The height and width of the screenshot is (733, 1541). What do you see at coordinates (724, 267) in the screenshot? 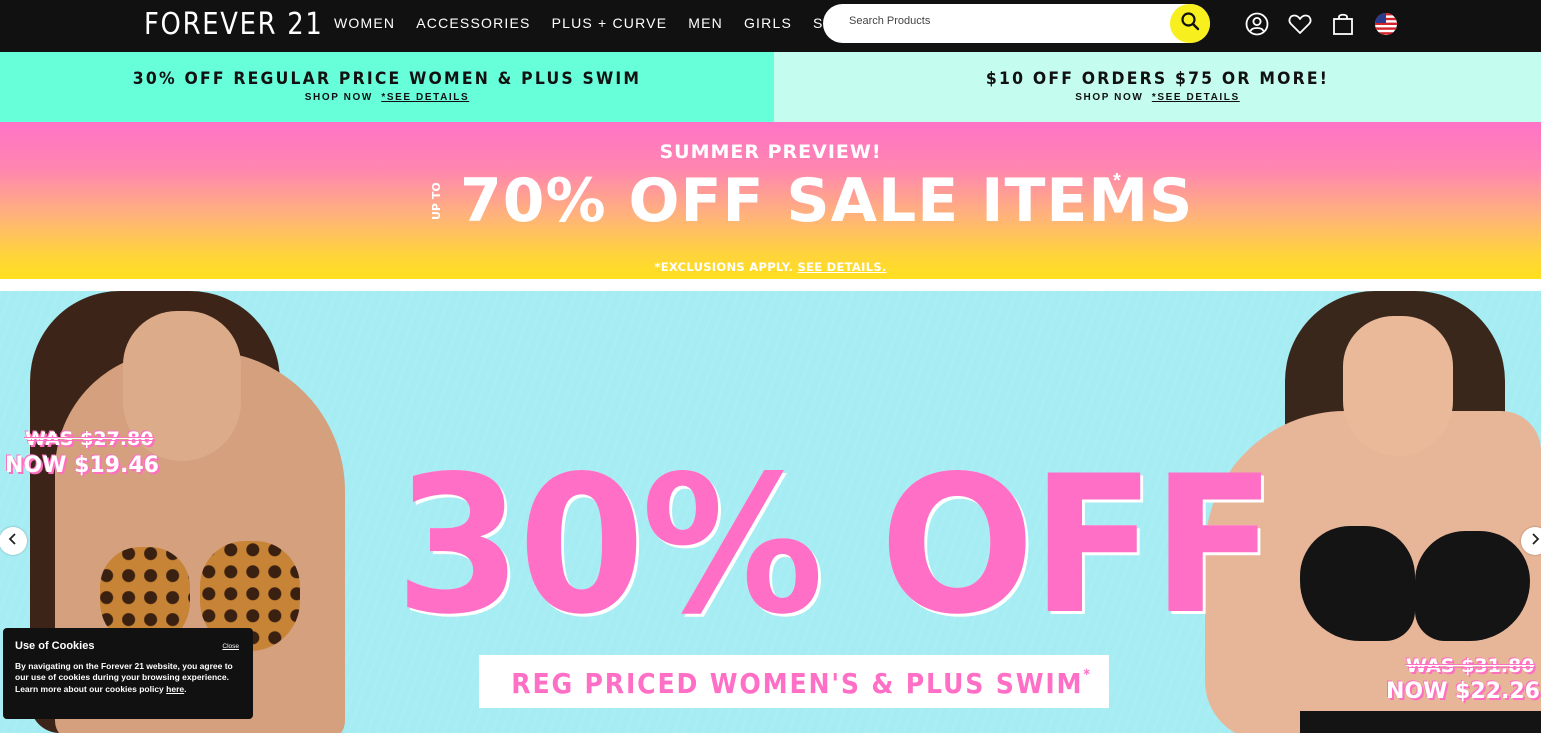
I see `summer-exclusions-text: *EXCLUSIONS APPLY.` at bounding box center [724, 267].